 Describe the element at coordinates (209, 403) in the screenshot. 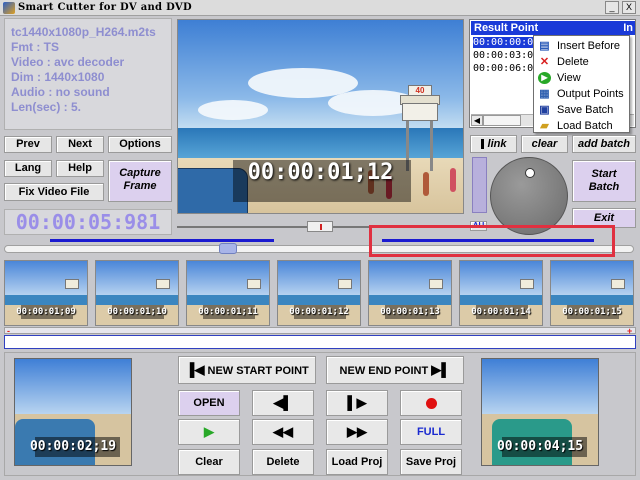

I see `open-button: OPEN` at that location.